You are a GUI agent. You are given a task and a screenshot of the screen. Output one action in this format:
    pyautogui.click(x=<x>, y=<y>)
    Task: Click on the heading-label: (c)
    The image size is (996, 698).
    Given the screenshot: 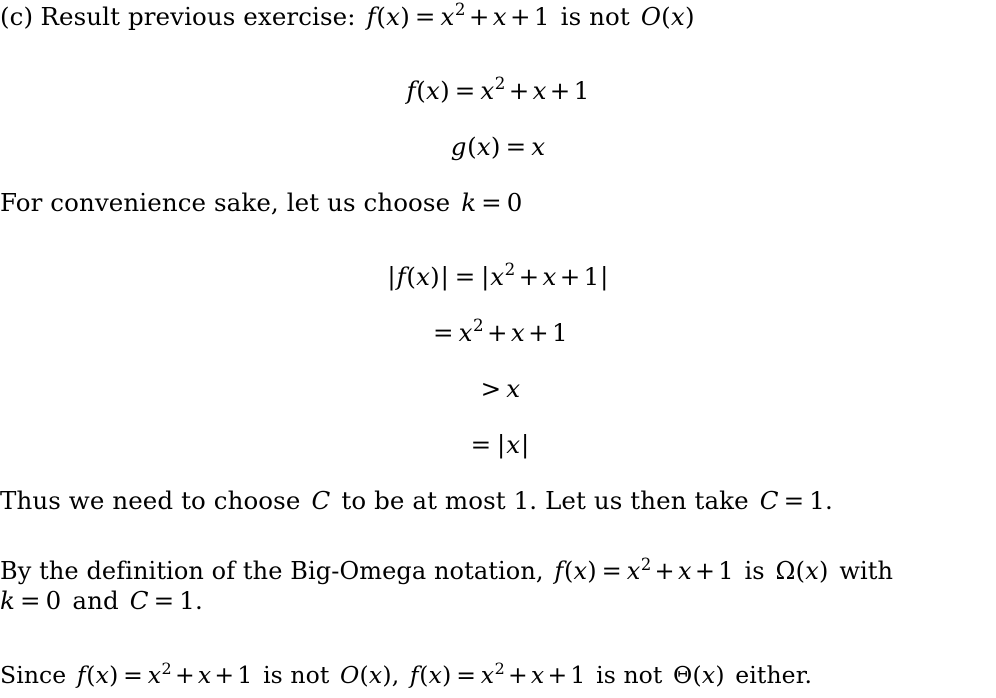 What is the action you would take?
    pyautogui.click(x=17, y=16)
    